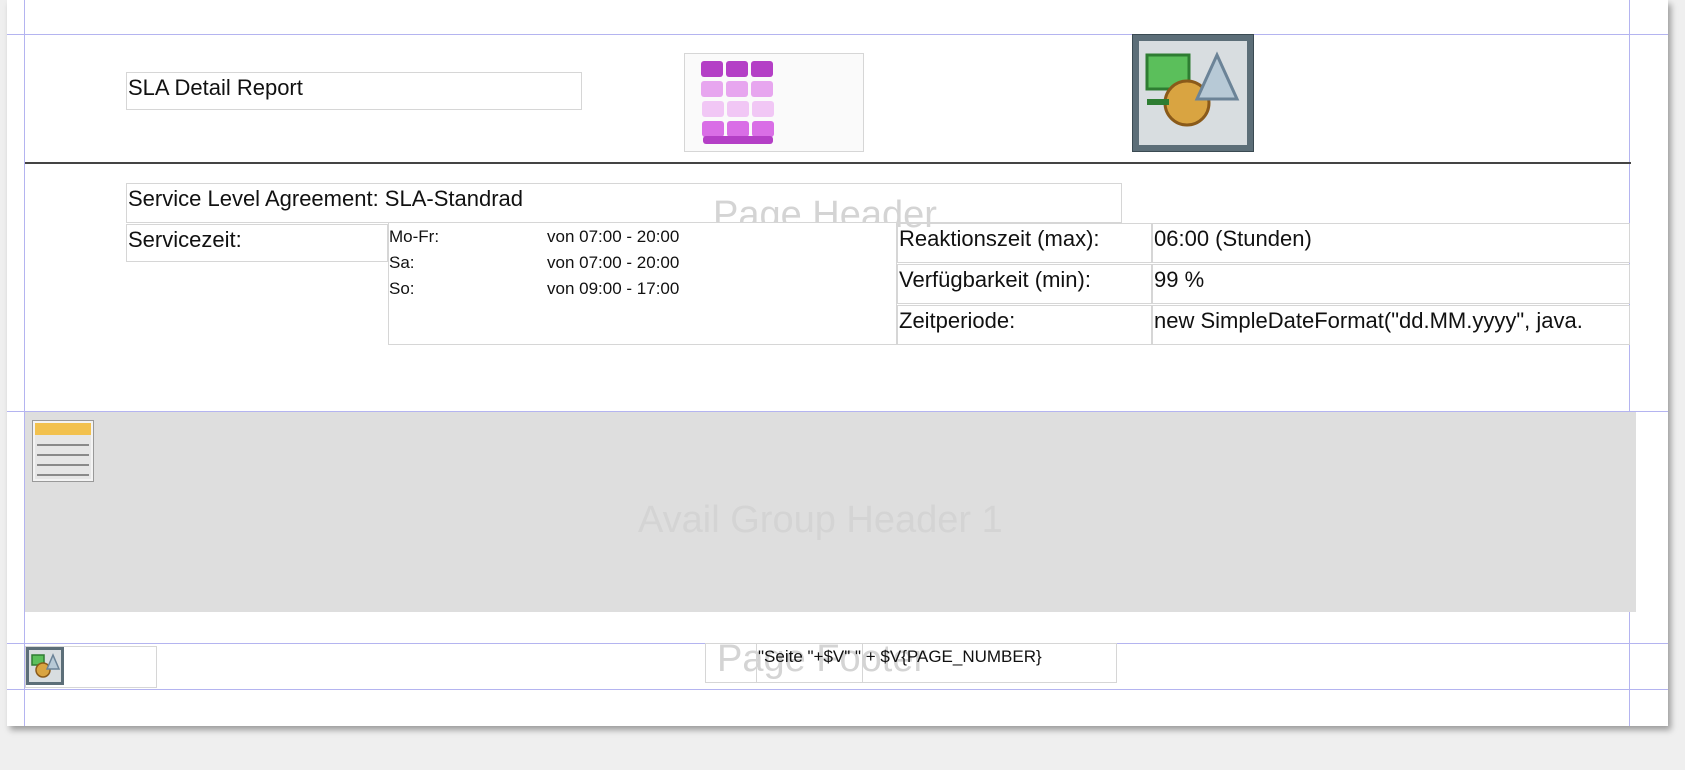 The height and width of the screenshot is (770, 1685). I want to click on subreport-icon, so click(63, 451).